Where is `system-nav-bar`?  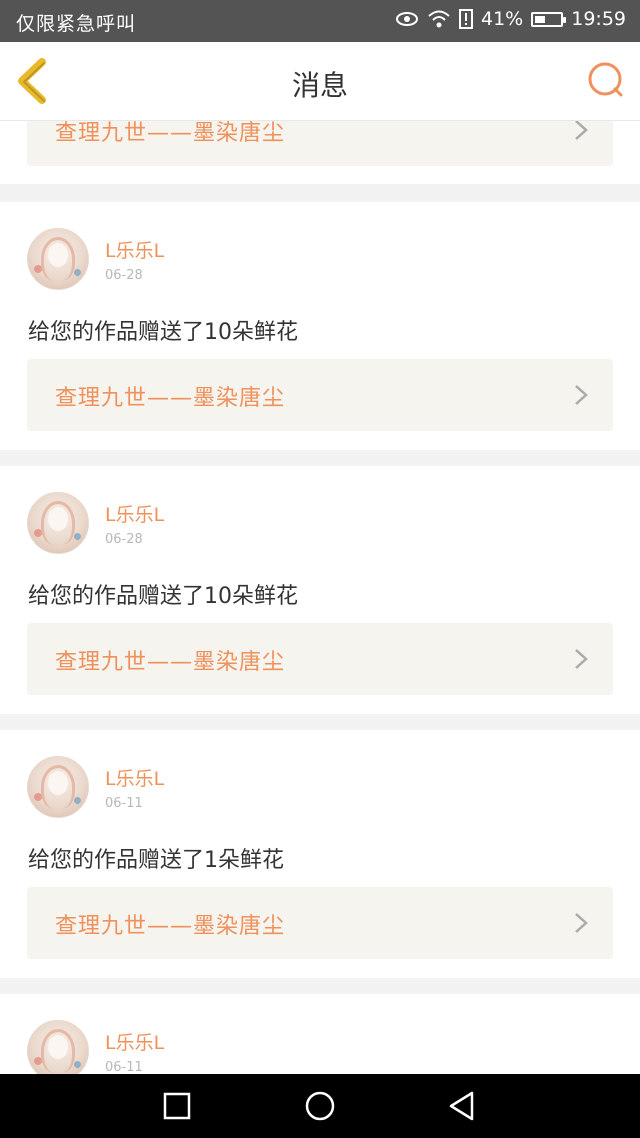 system-nav-bar is located at coordinates (320, 1106).